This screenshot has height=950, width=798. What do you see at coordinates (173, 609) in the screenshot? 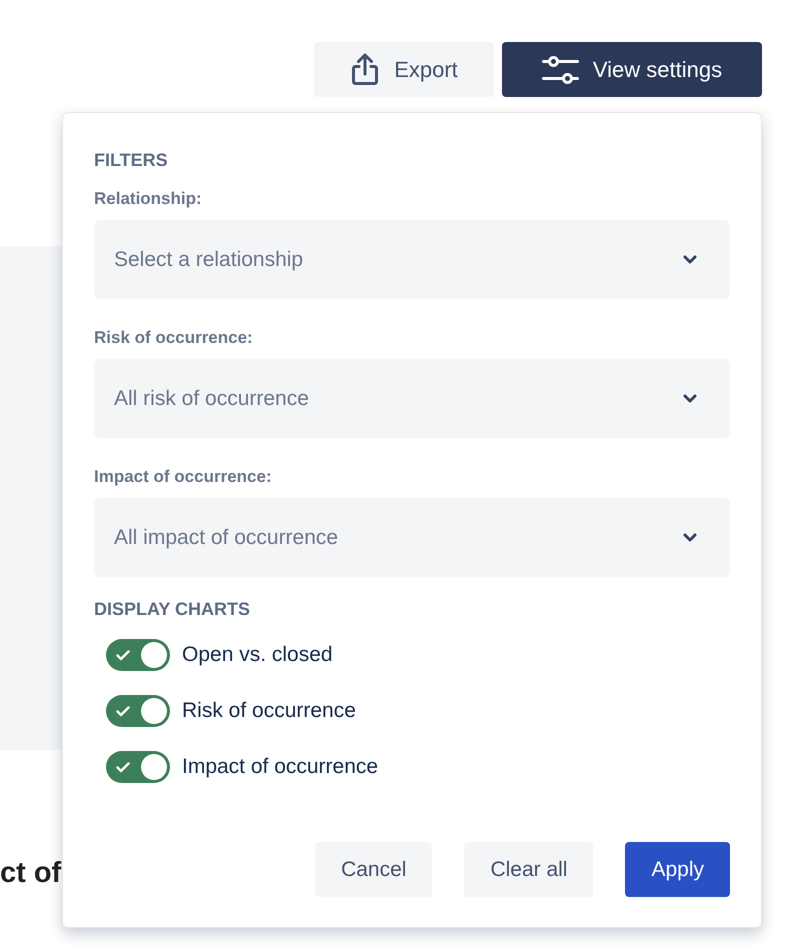
I see `display-charts-heading: DISPLAY CHARTS` at bounding box center [173, 609].